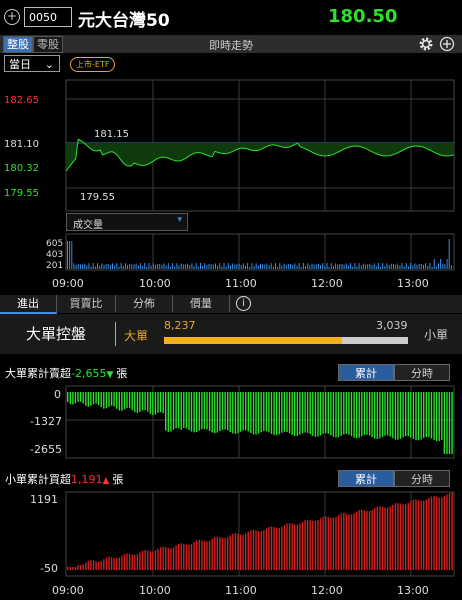 The height and width of the screenshot is (600, 462). I want to click on small-chart-toggle-intraday: 分時, so click(422, 478).